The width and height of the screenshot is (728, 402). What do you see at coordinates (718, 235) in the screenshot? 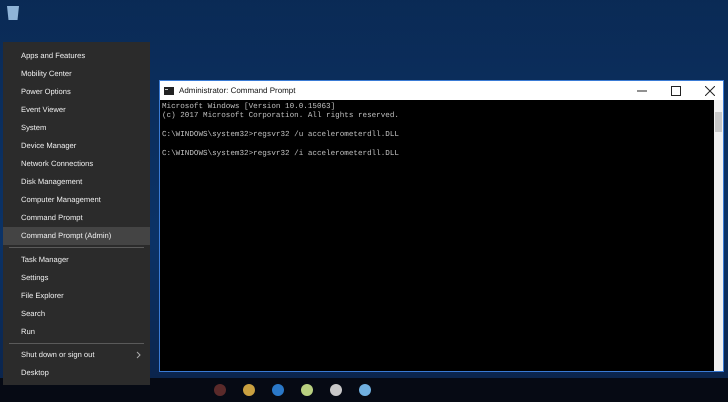
I see `scroll-bar` at bounding box center [718, 235].